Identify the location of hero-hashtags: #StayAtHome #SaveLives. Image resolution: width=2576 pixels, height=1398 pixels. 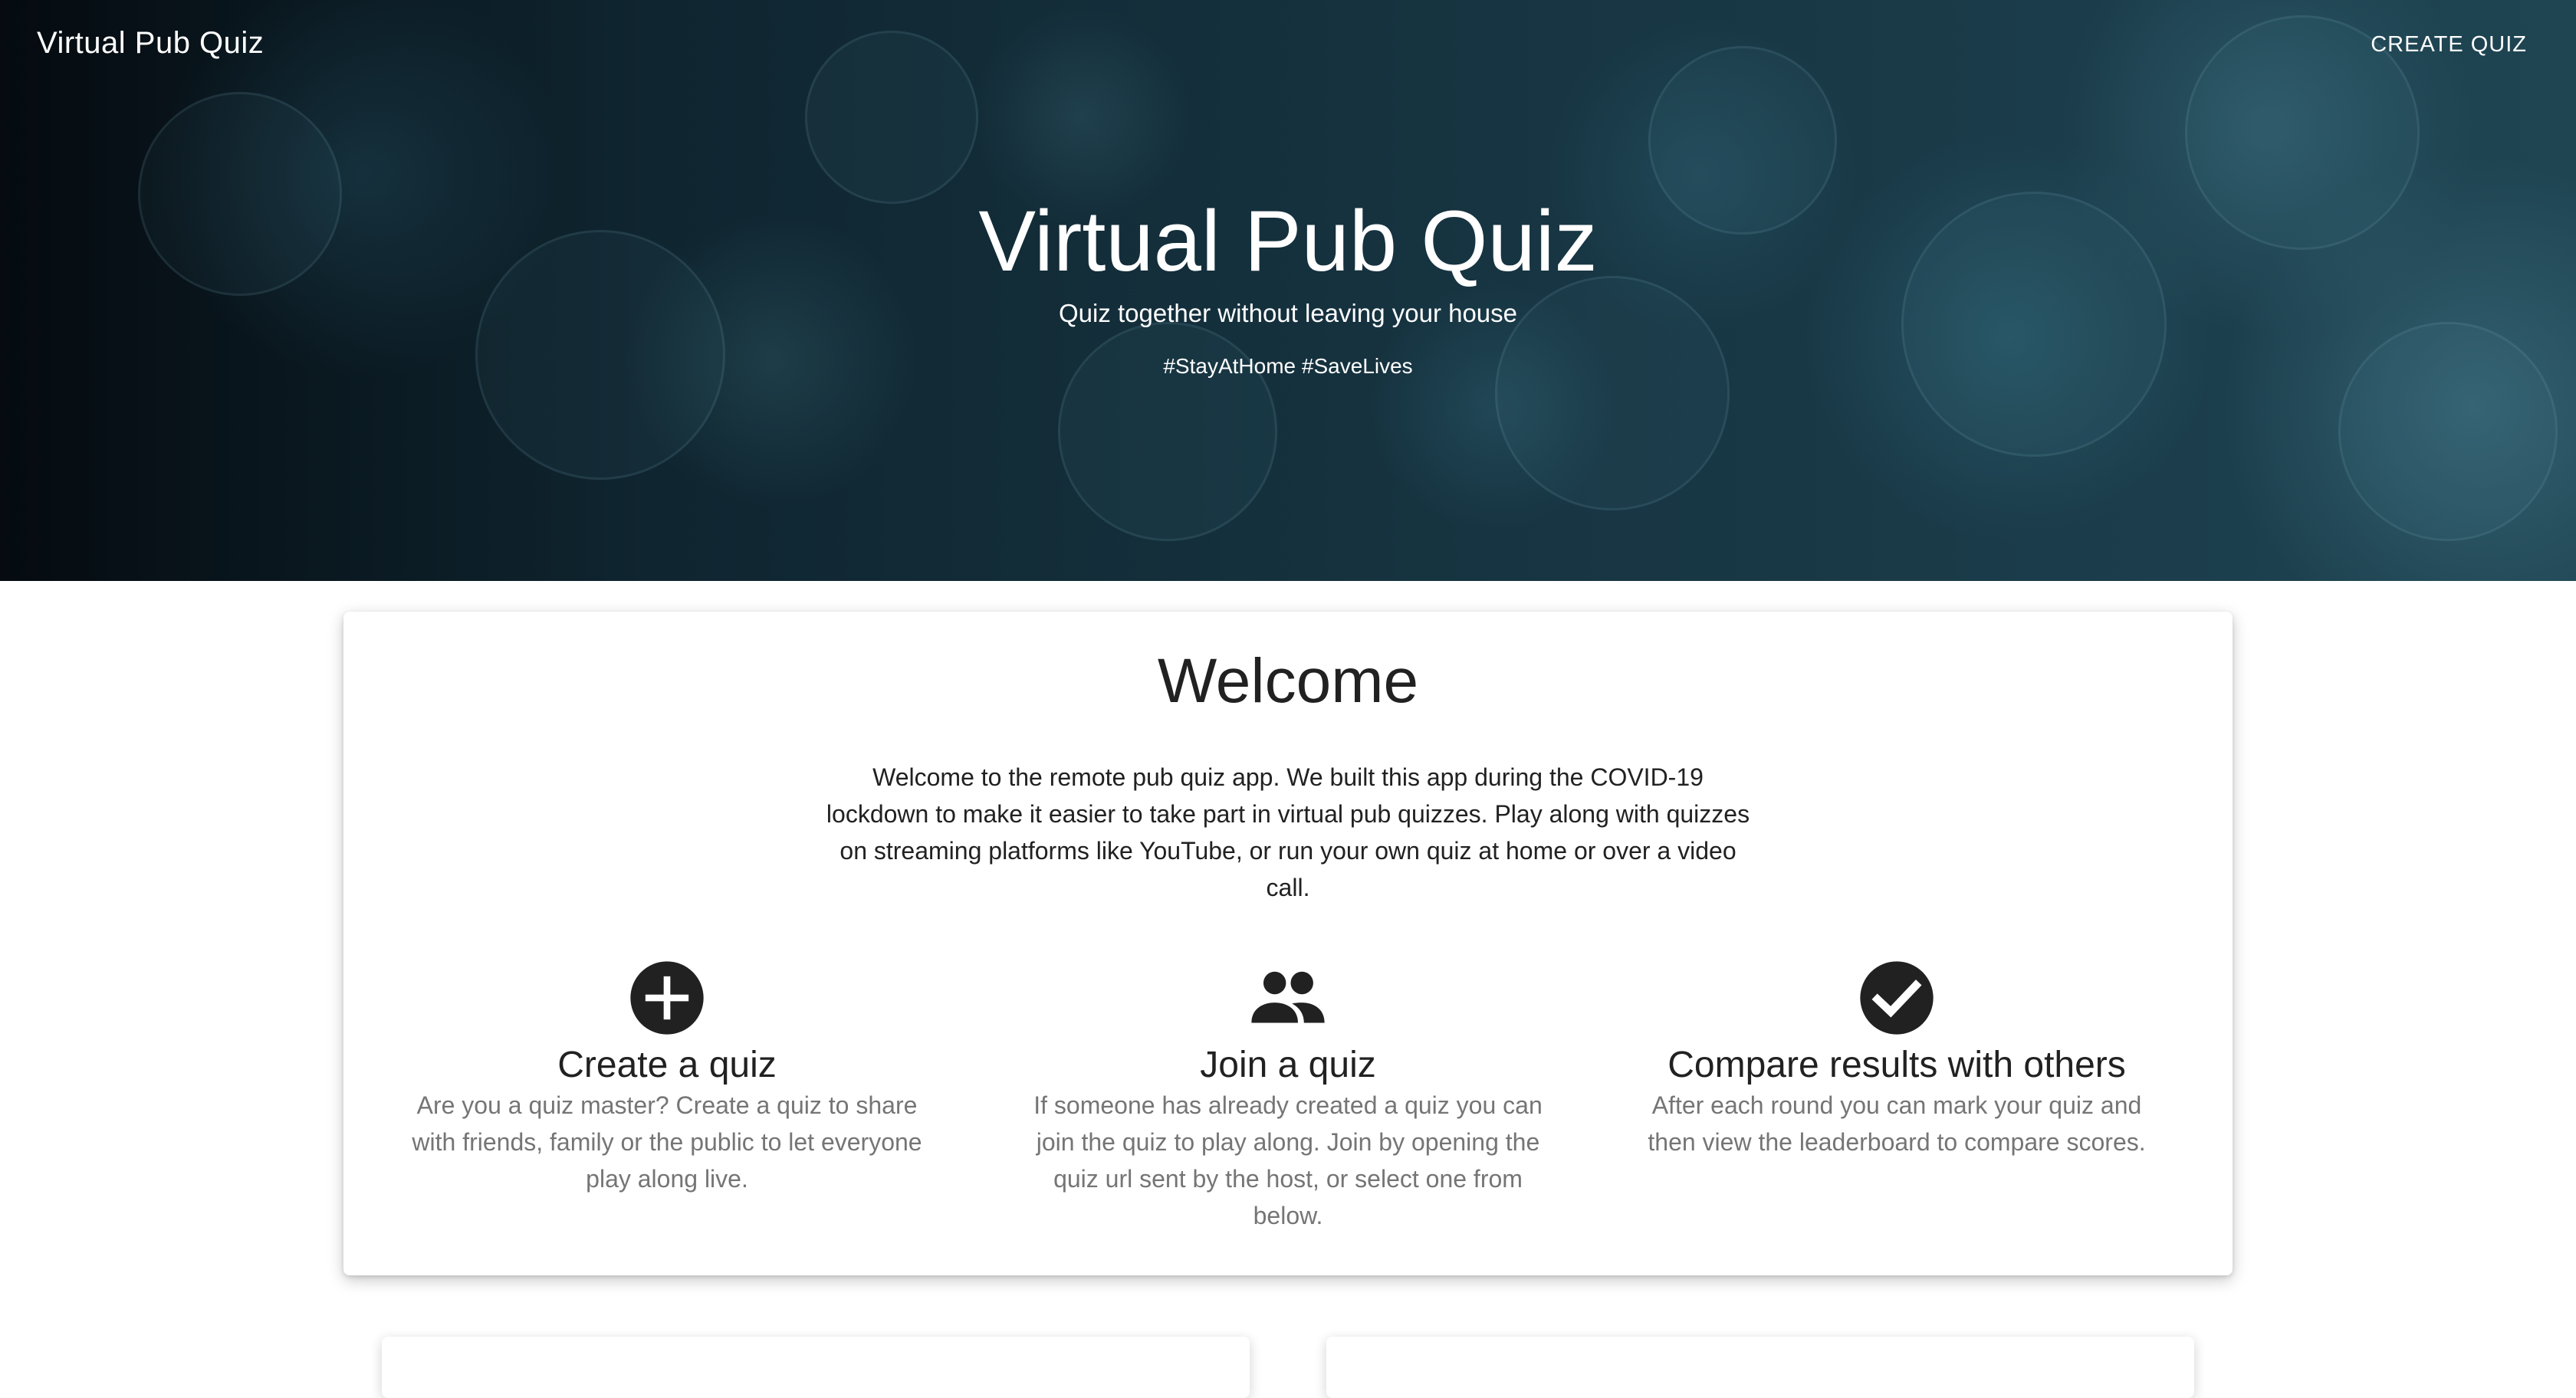
(1288, 366).